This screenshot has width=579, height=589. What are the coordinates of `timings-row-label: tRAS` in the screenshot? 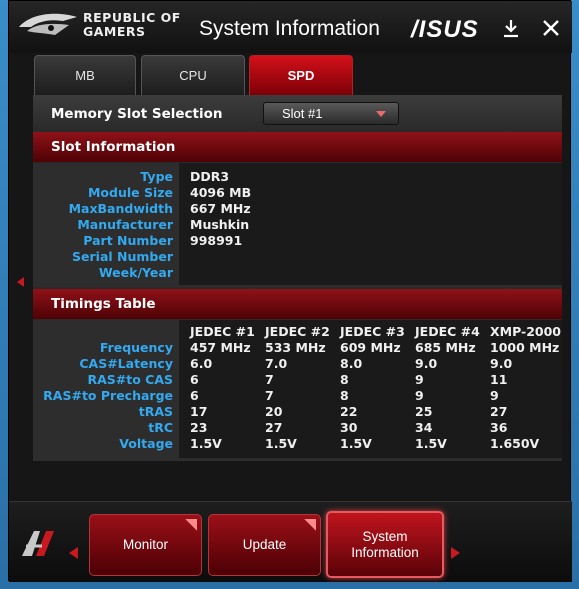 It's located at (155, 411).